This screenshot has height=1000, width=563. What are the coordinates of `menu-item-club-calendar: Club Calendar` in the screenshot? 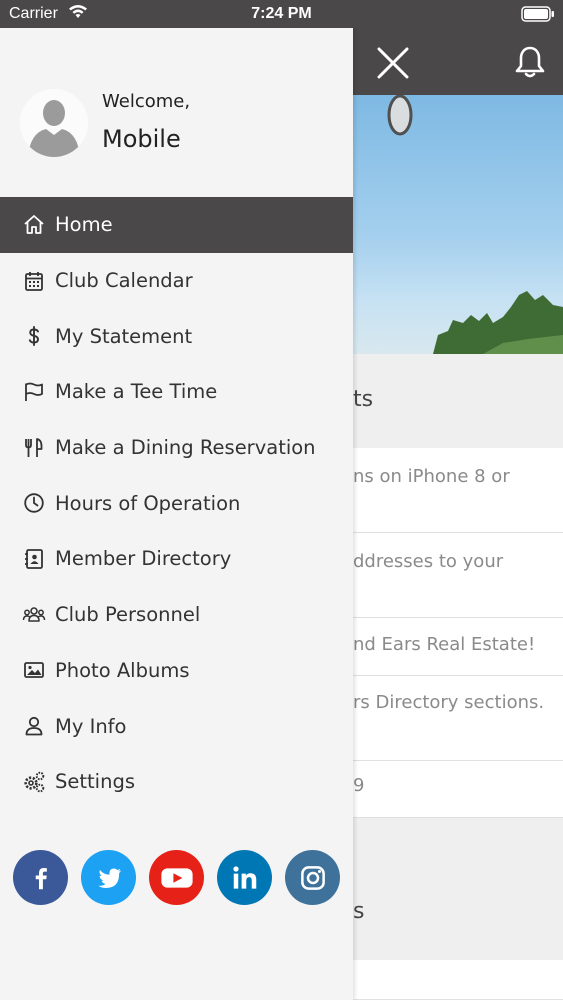 It's located at (176, 281).